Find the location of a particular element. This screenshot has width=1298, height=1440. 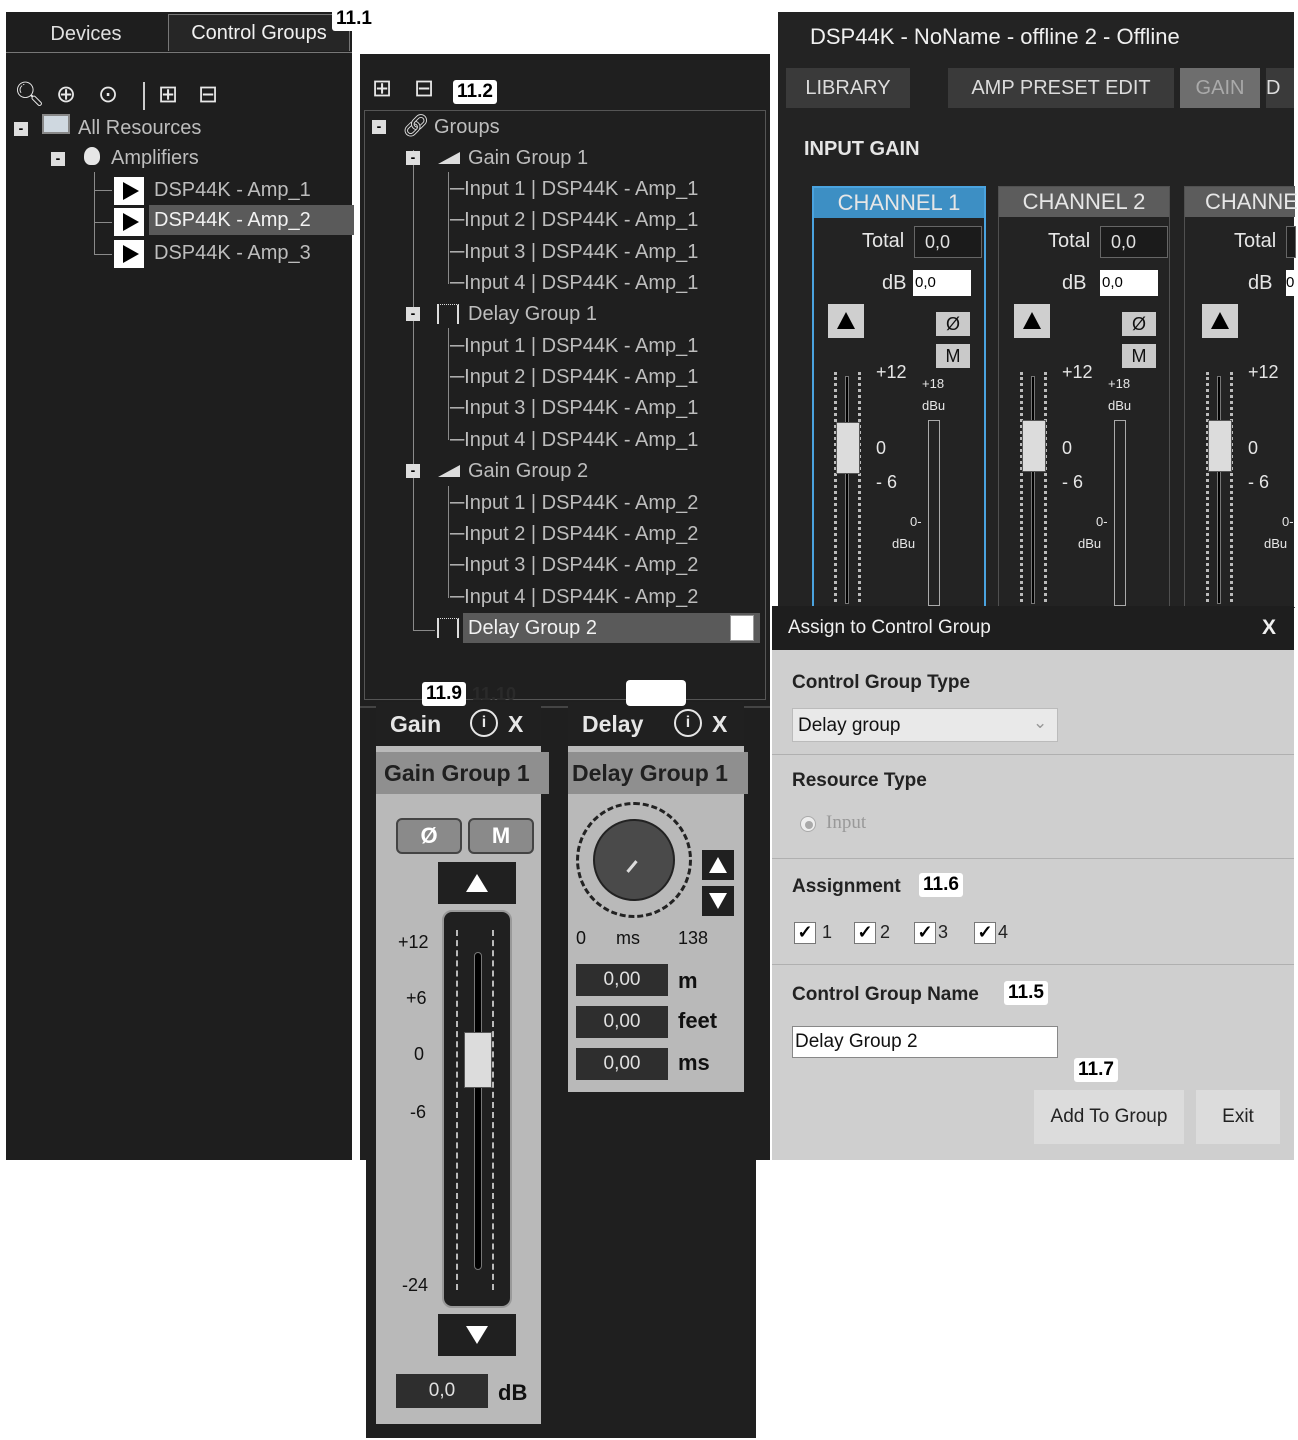

callout-11-10: 11.10 is located at coordinates (494, 694).